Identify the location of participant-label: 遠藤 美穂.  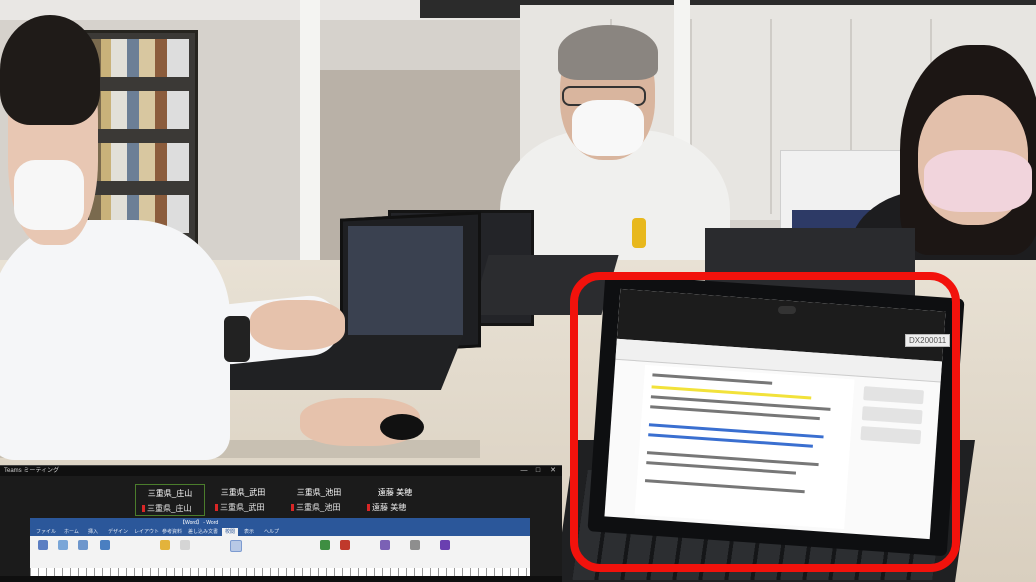
(386, 507).